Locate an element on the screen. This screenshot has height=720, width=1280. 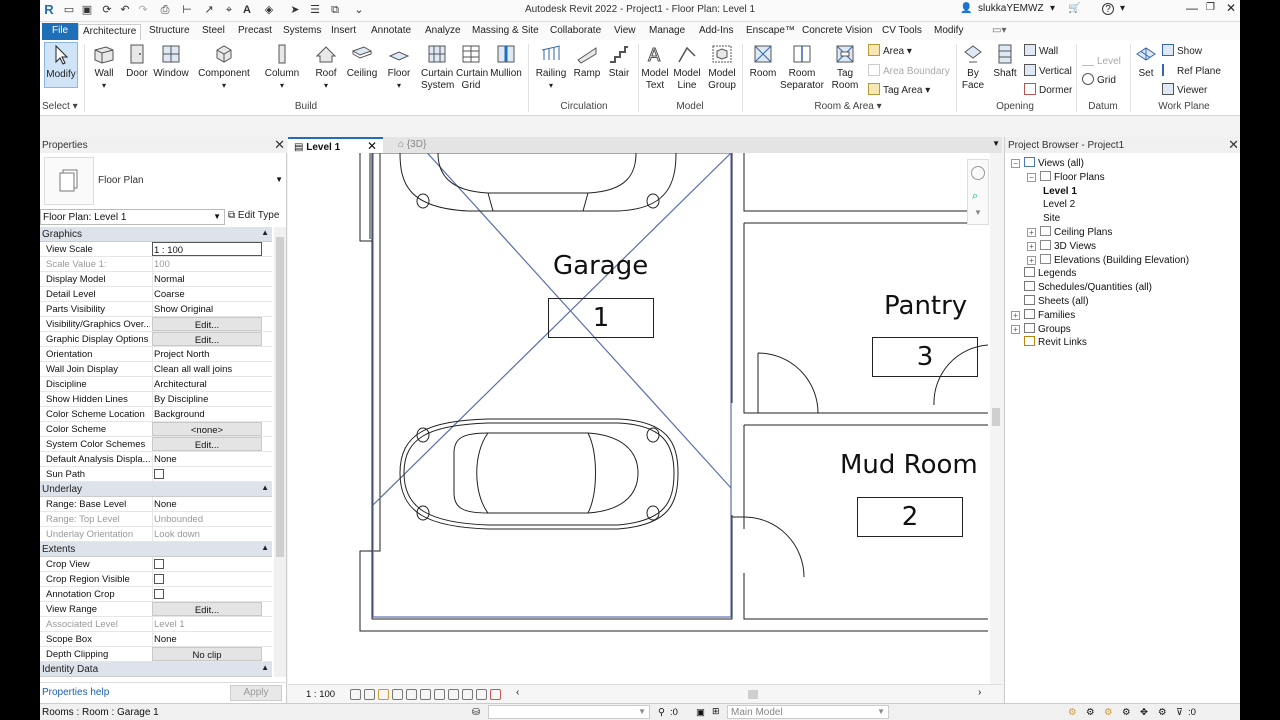
user-dropdown-icon: ▾ is located at coordinates (1052, 8).